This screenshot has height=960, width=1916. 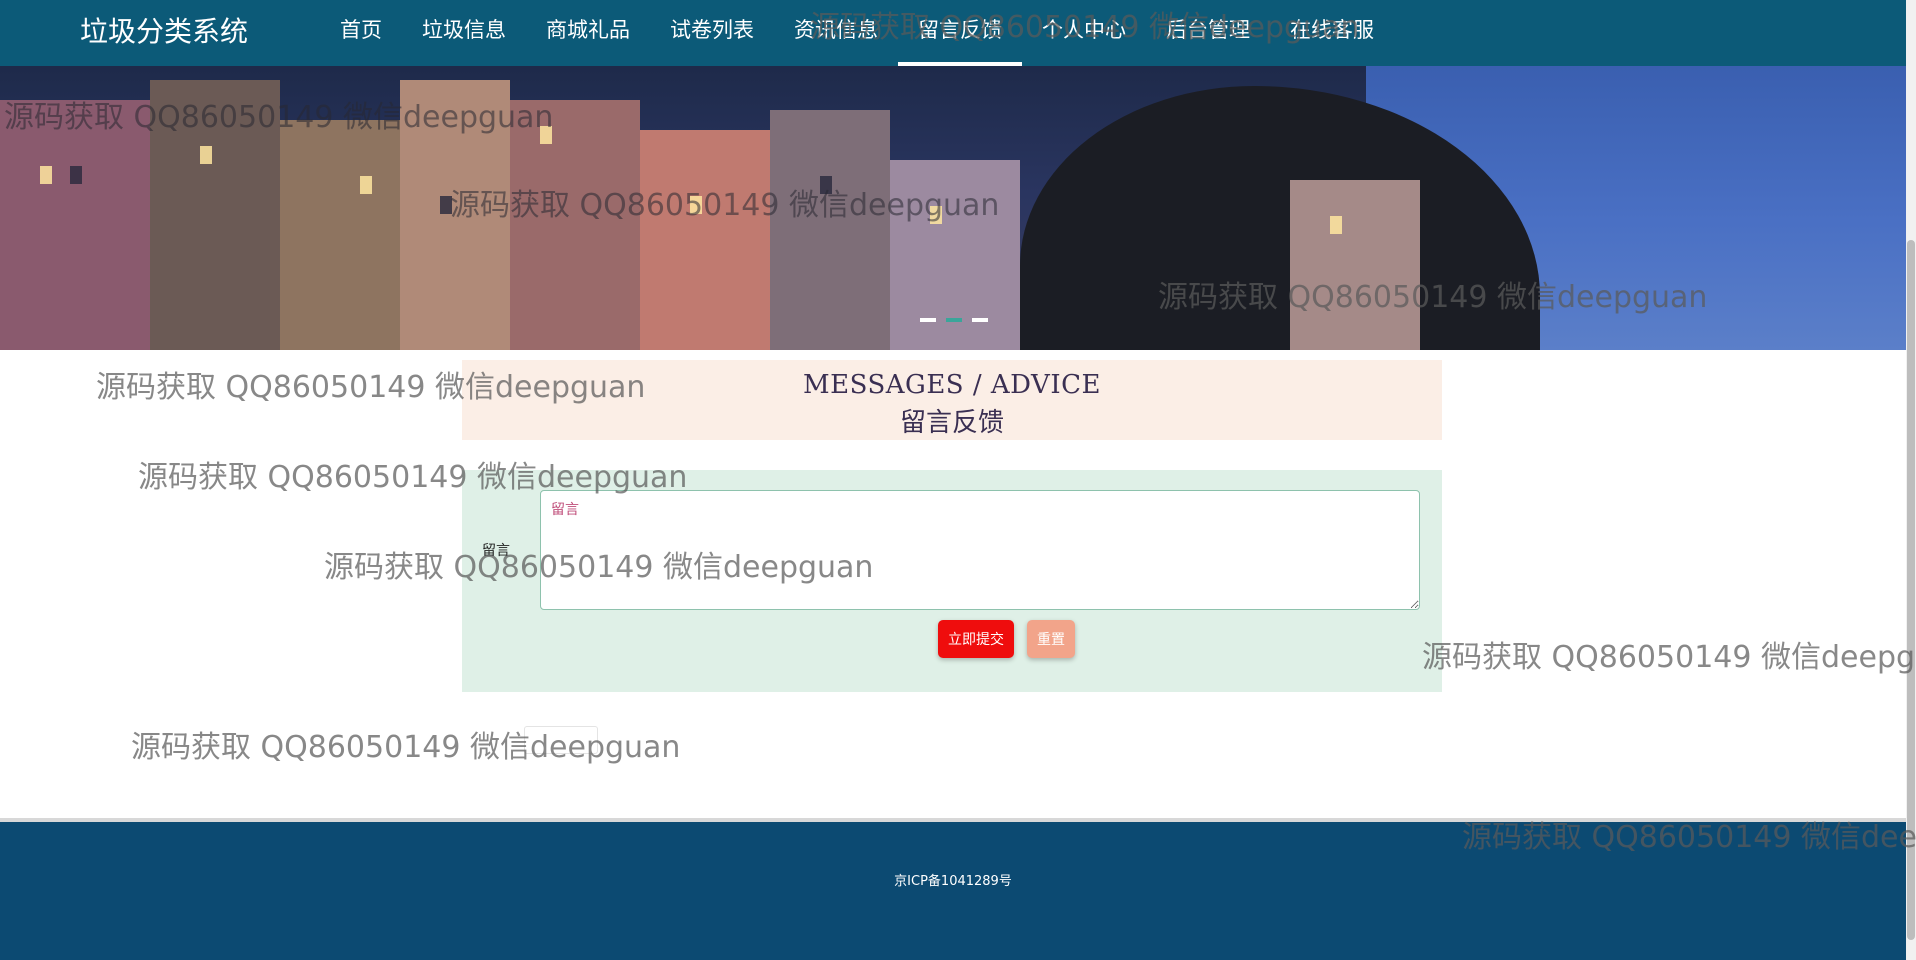 What do you see at coordinates (951, 423) in the screenshot?
I see `section-title-cn: 留言反馈` at bounding box center [951, 423].